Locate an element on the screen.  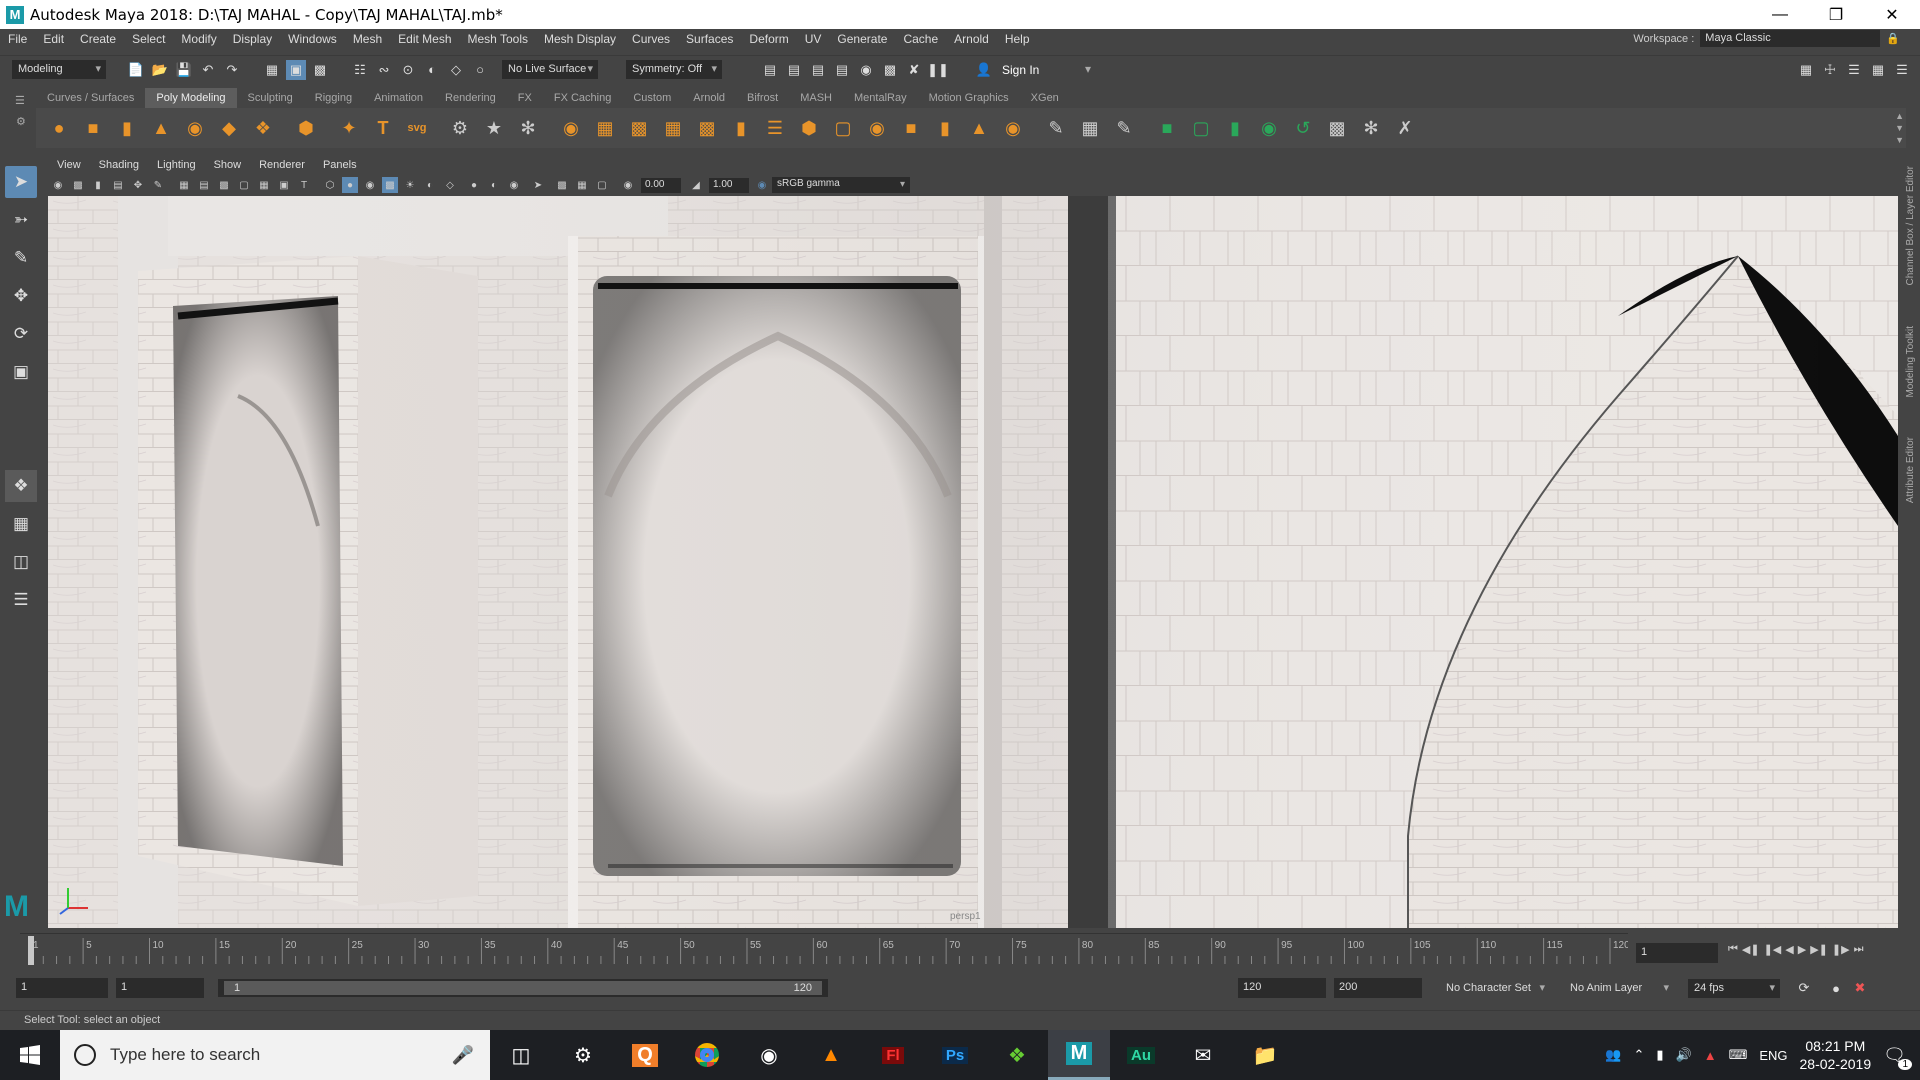
color-space-dropdown: sRGB gamma is located at coordinates (841, 185).